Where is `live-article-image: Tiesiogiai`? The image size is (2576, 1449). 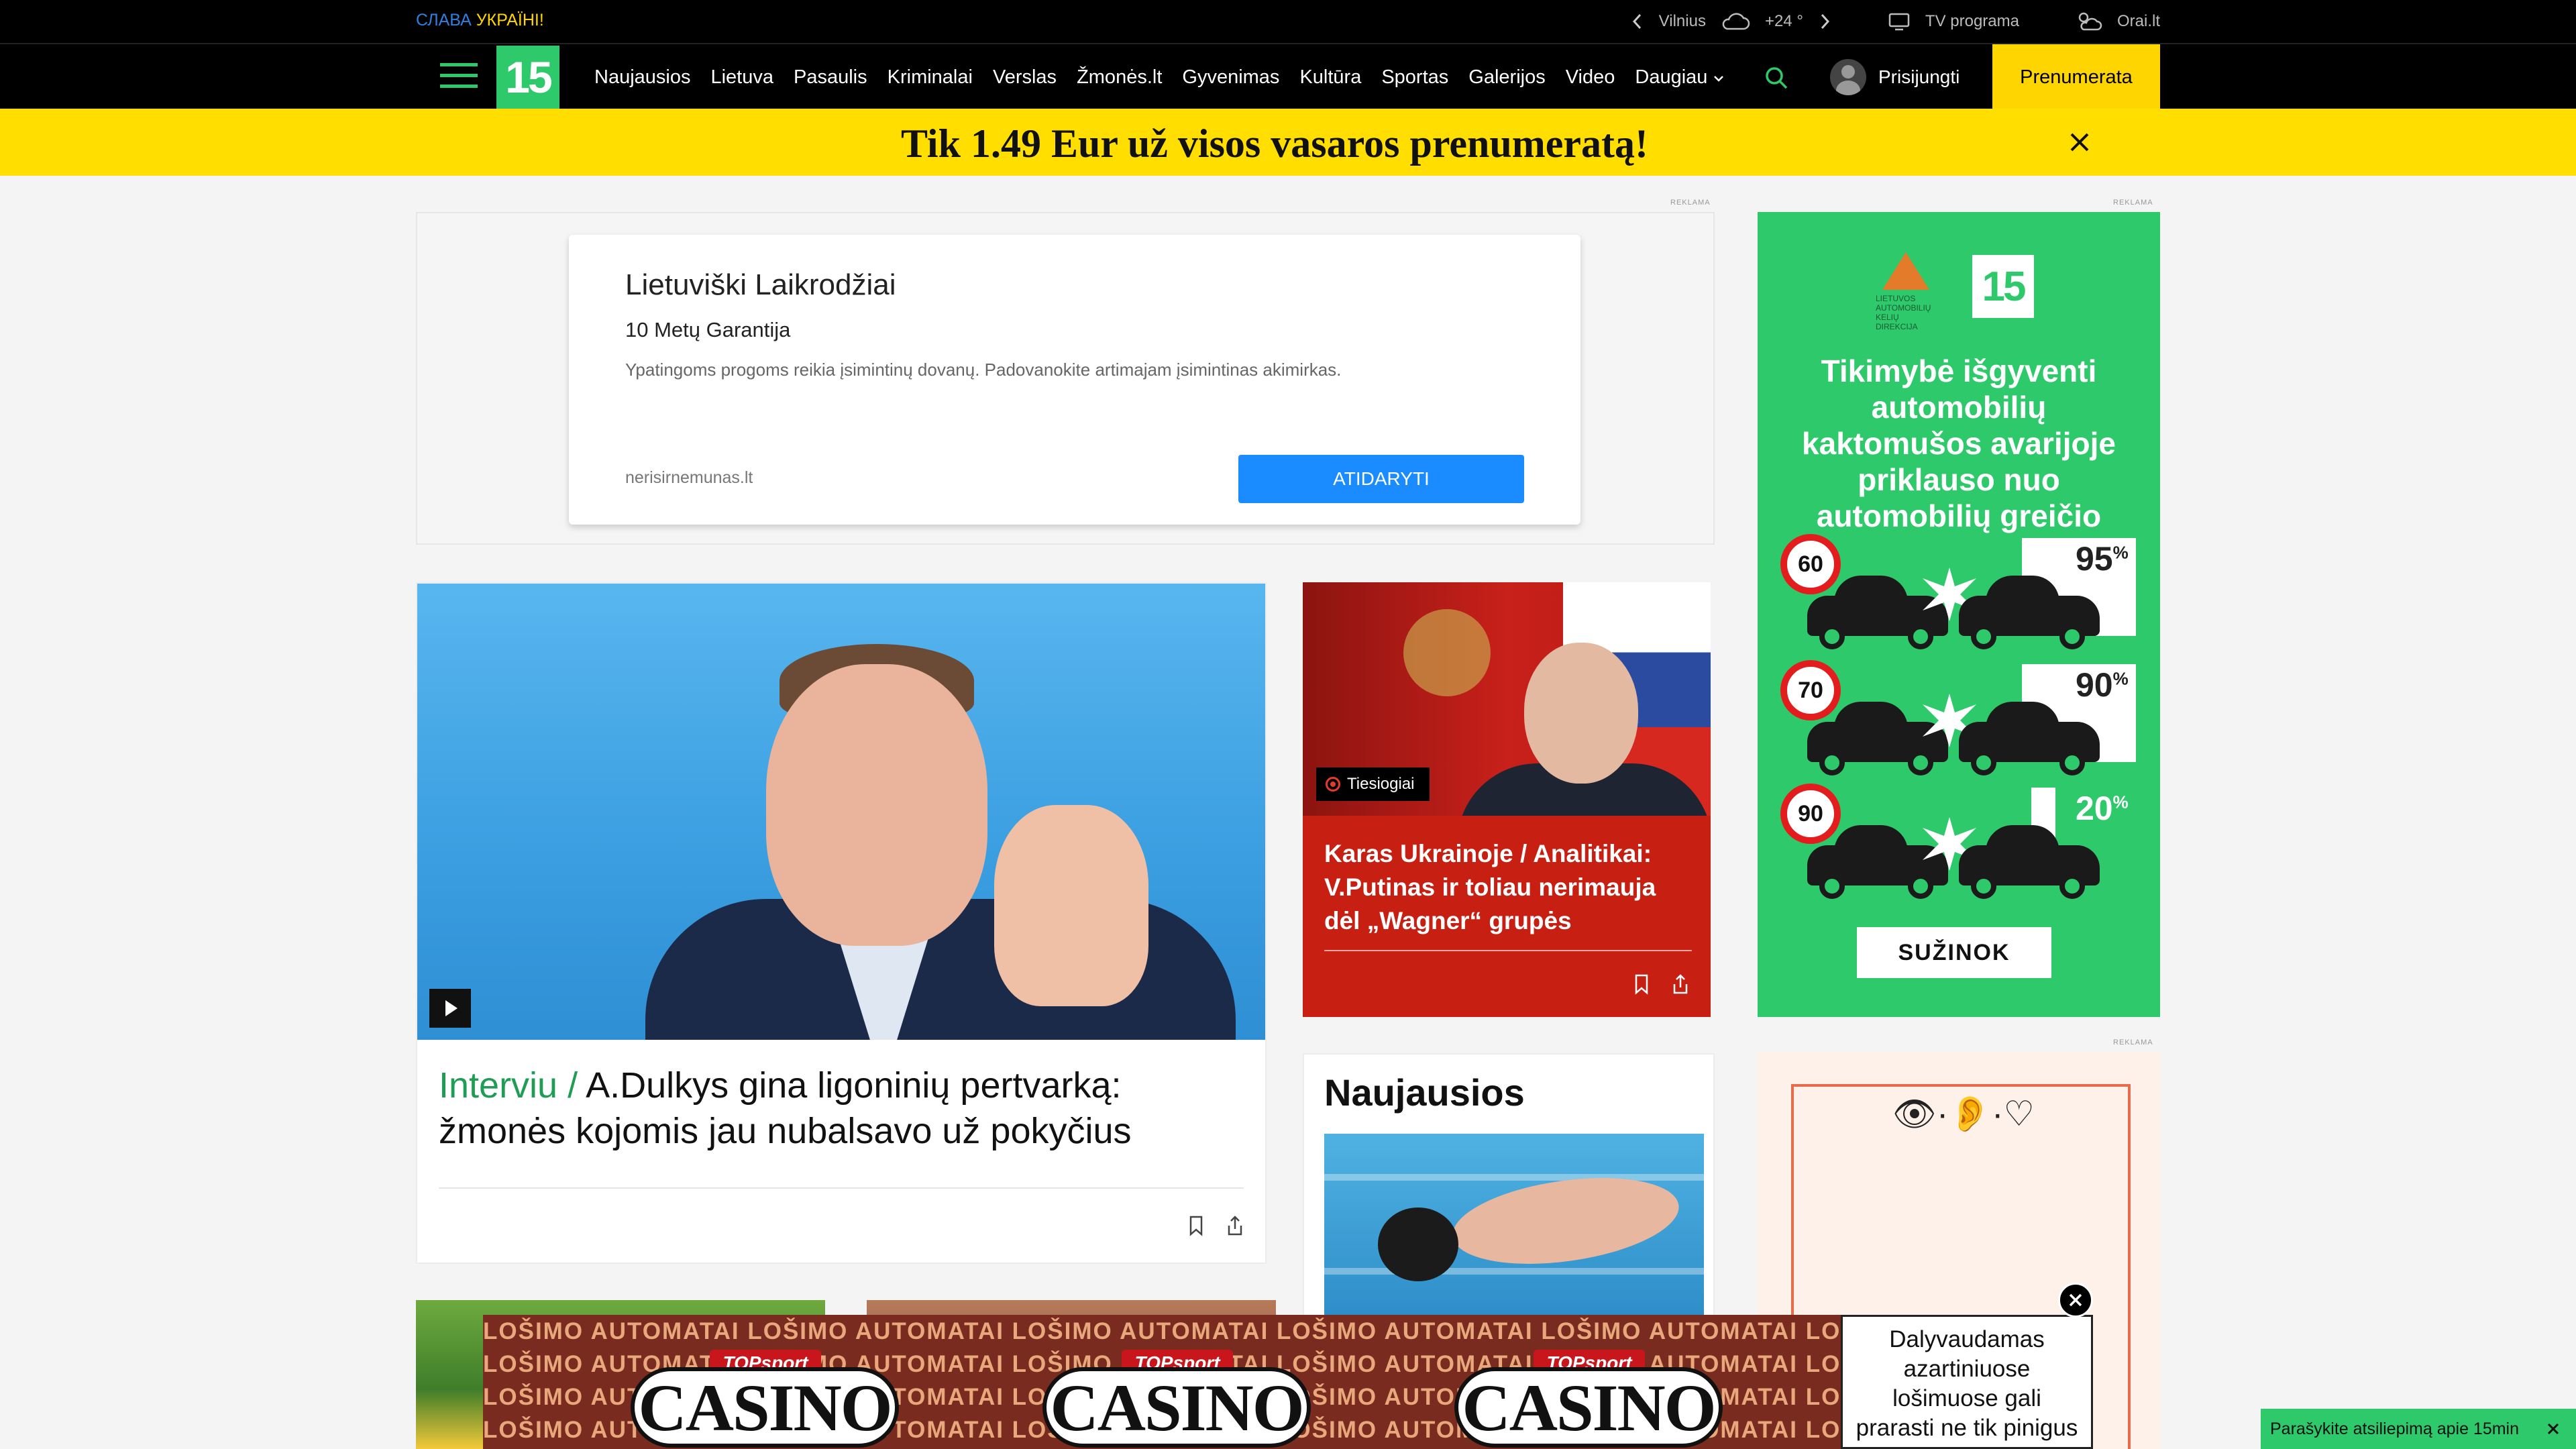
live-article-image: Tiesiogiai is located at coordinates (1507, 699).